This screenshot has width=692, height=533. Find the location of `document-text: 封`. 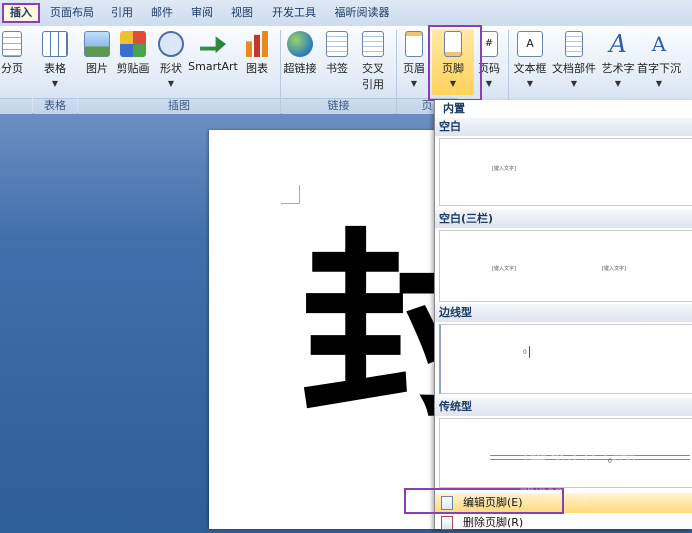

document-text: 封 is located at coordinates (368, 328).